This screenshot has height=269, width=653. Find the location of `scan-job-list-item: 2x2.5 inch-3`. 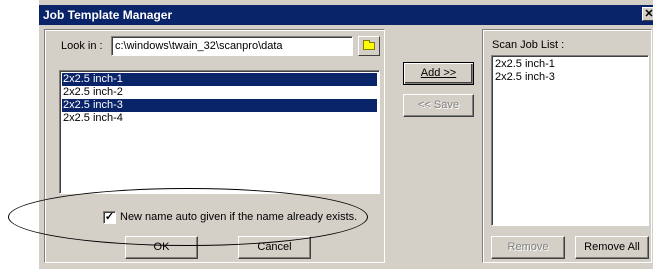

scan-job-list-item: 2x2.5 inch-3 is located at coordinates (569, 77).